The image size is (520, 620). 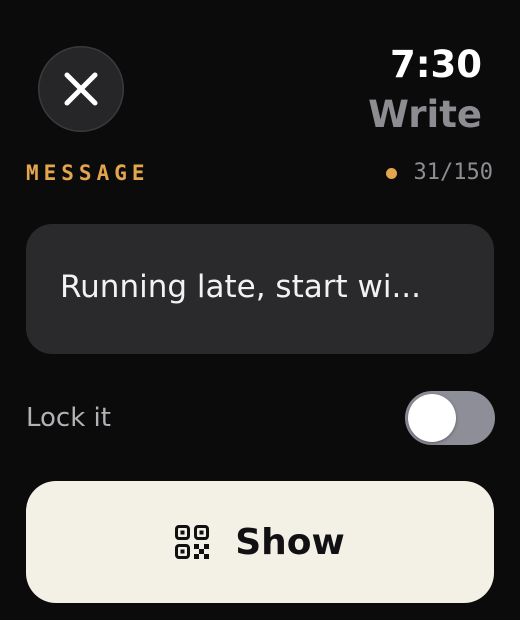 I want to click on counter-dot-icon, so click(x=391, y=173).